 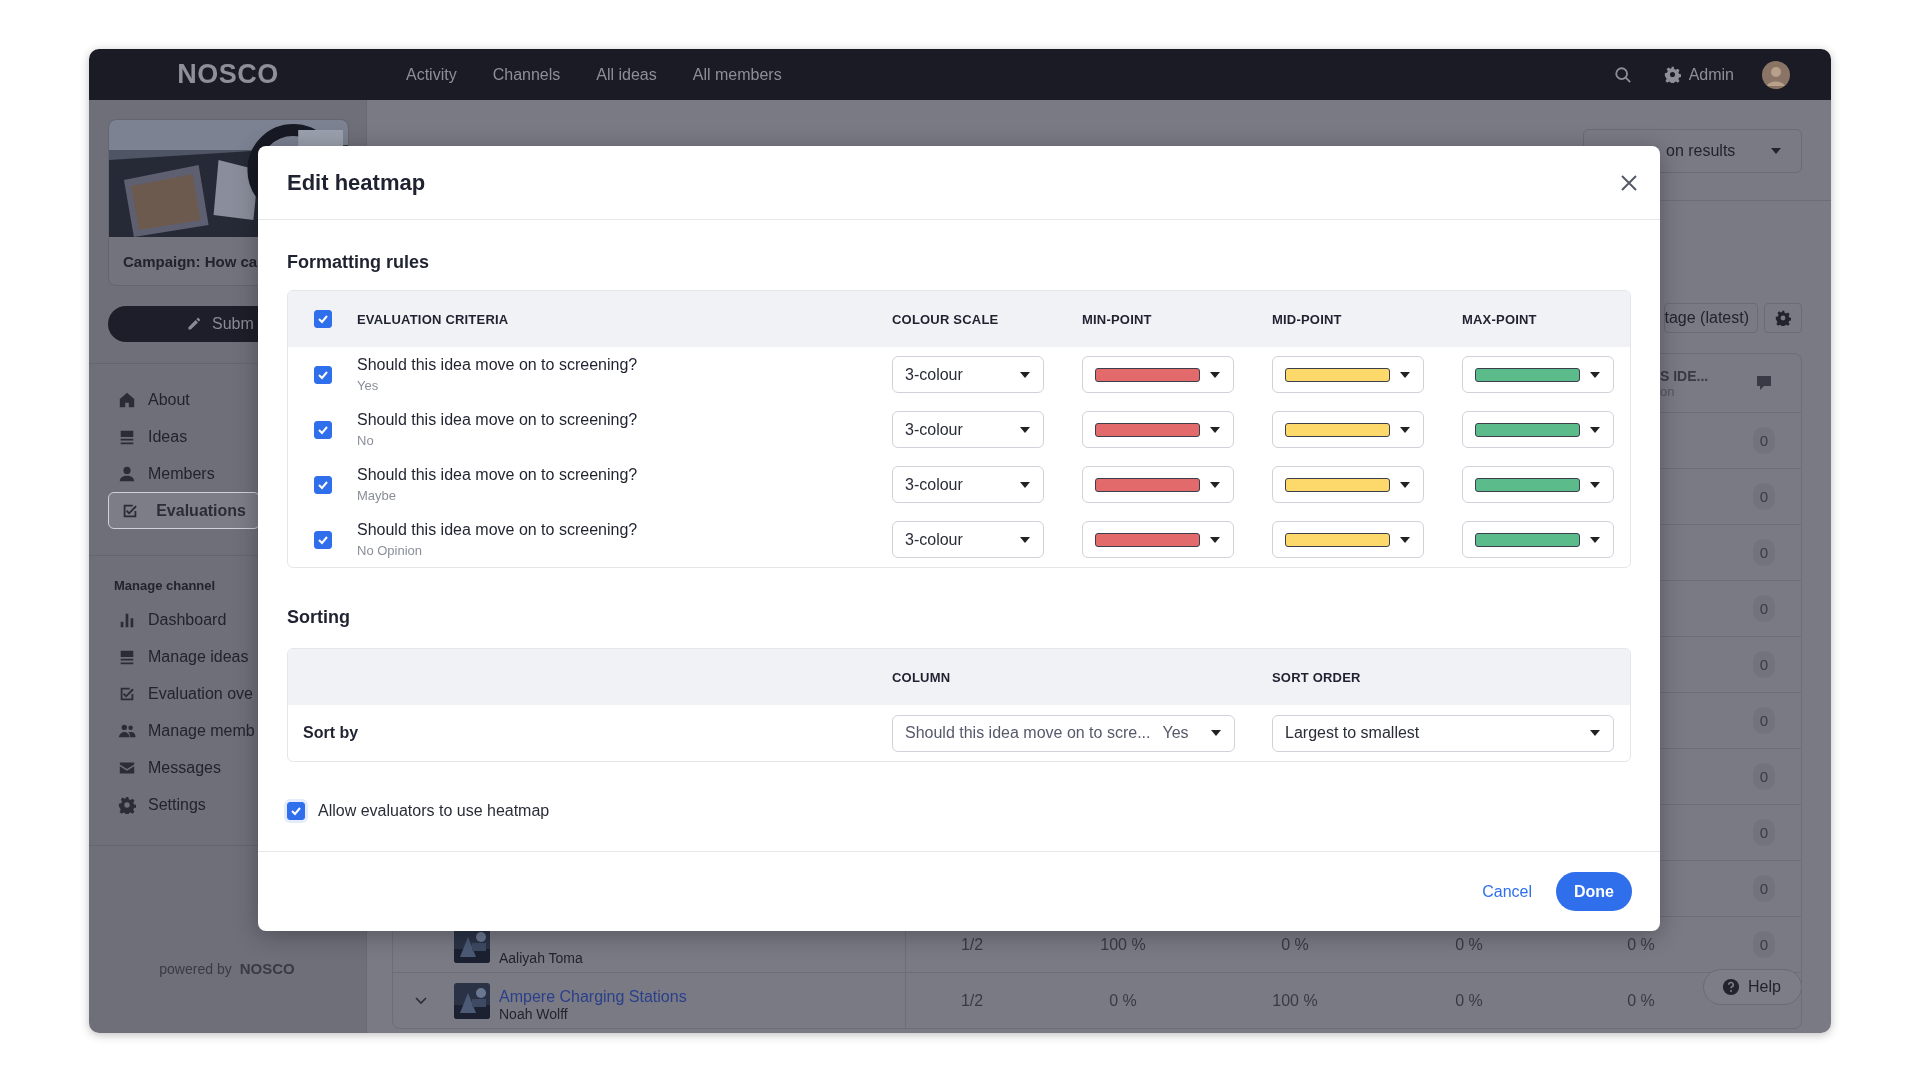 What do you see at coordinates (1499, 319) in the screenshot?
I see `column-header: MAX-POINT` at bounding box center [1499, 319].